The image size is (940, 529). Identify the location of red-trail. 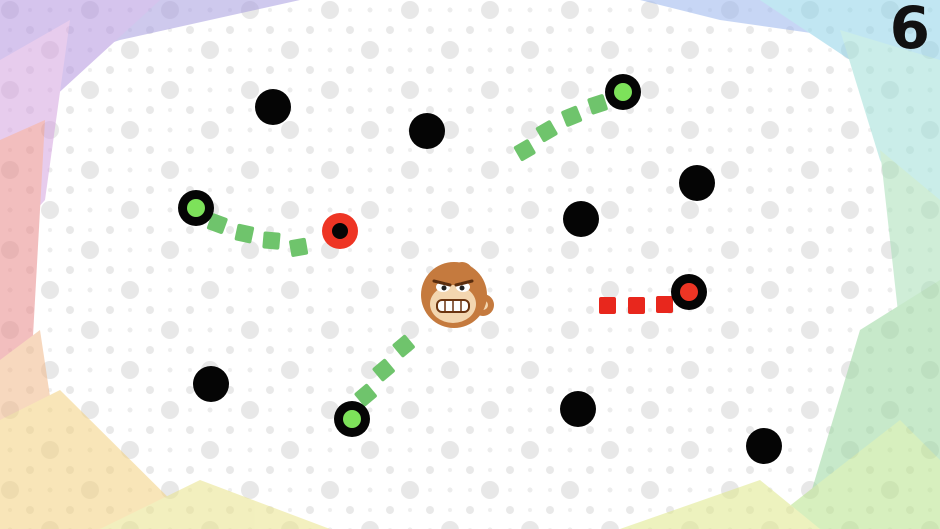
(636, 305).